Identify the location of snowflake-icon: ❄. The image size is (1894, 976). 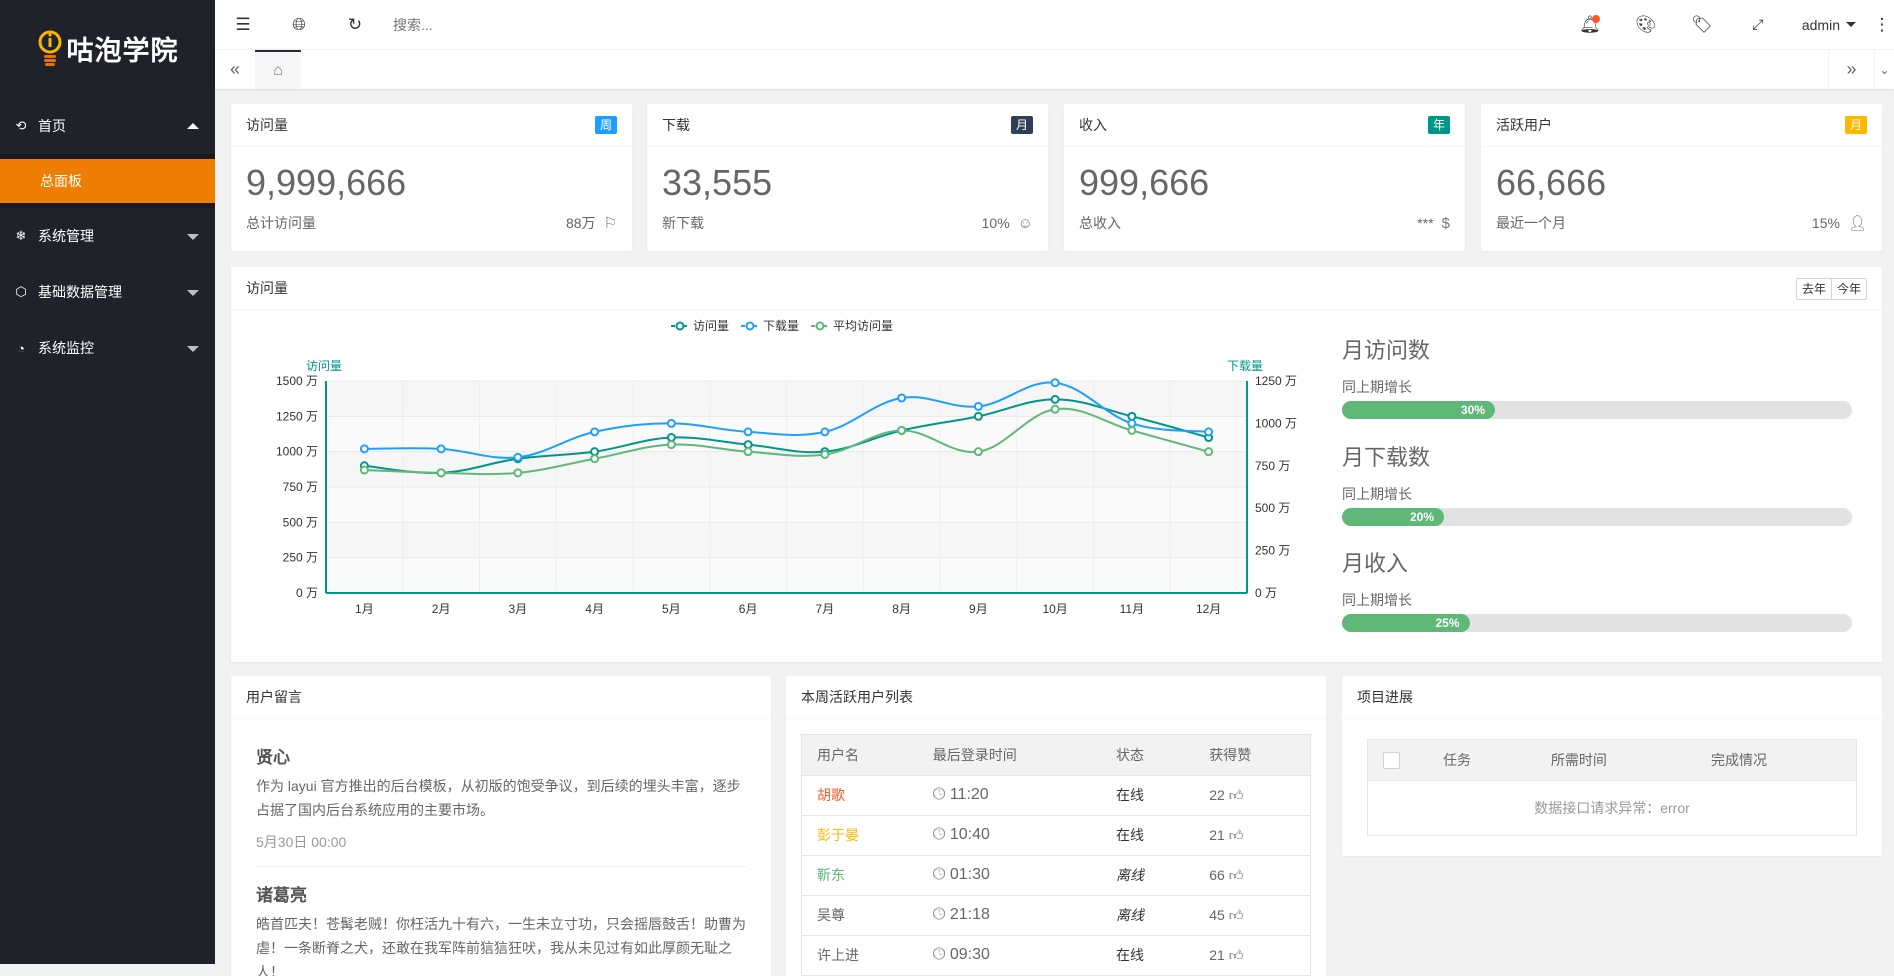
(21, 235).